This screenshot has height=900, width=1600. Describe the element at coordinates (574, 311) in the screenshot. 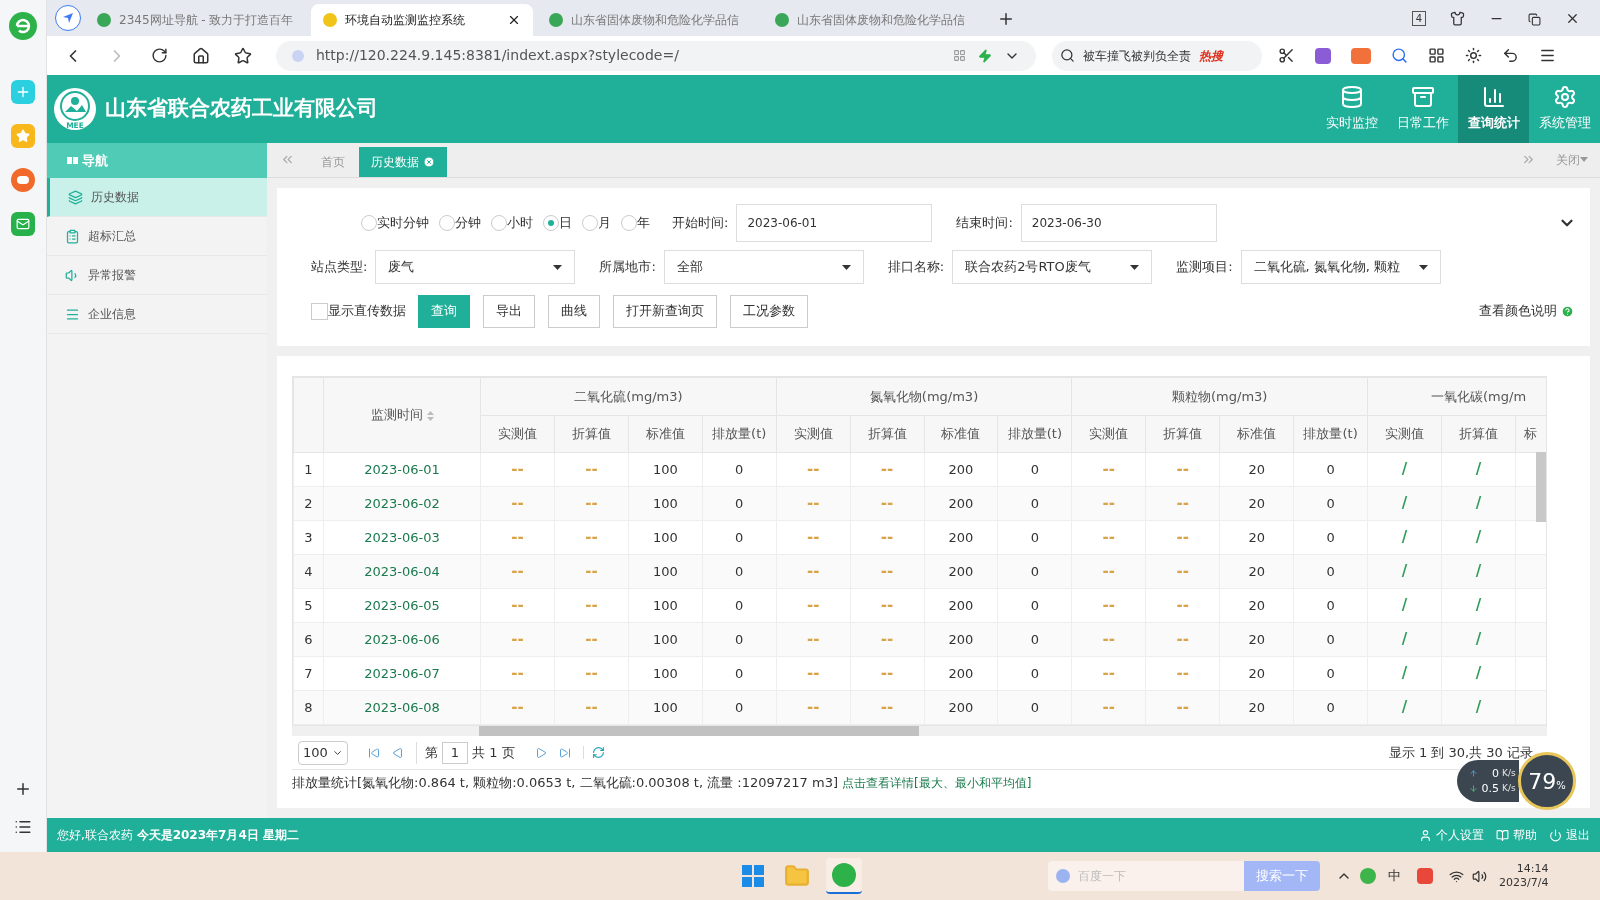

I see `toolbar-button: 曲线` at that location.